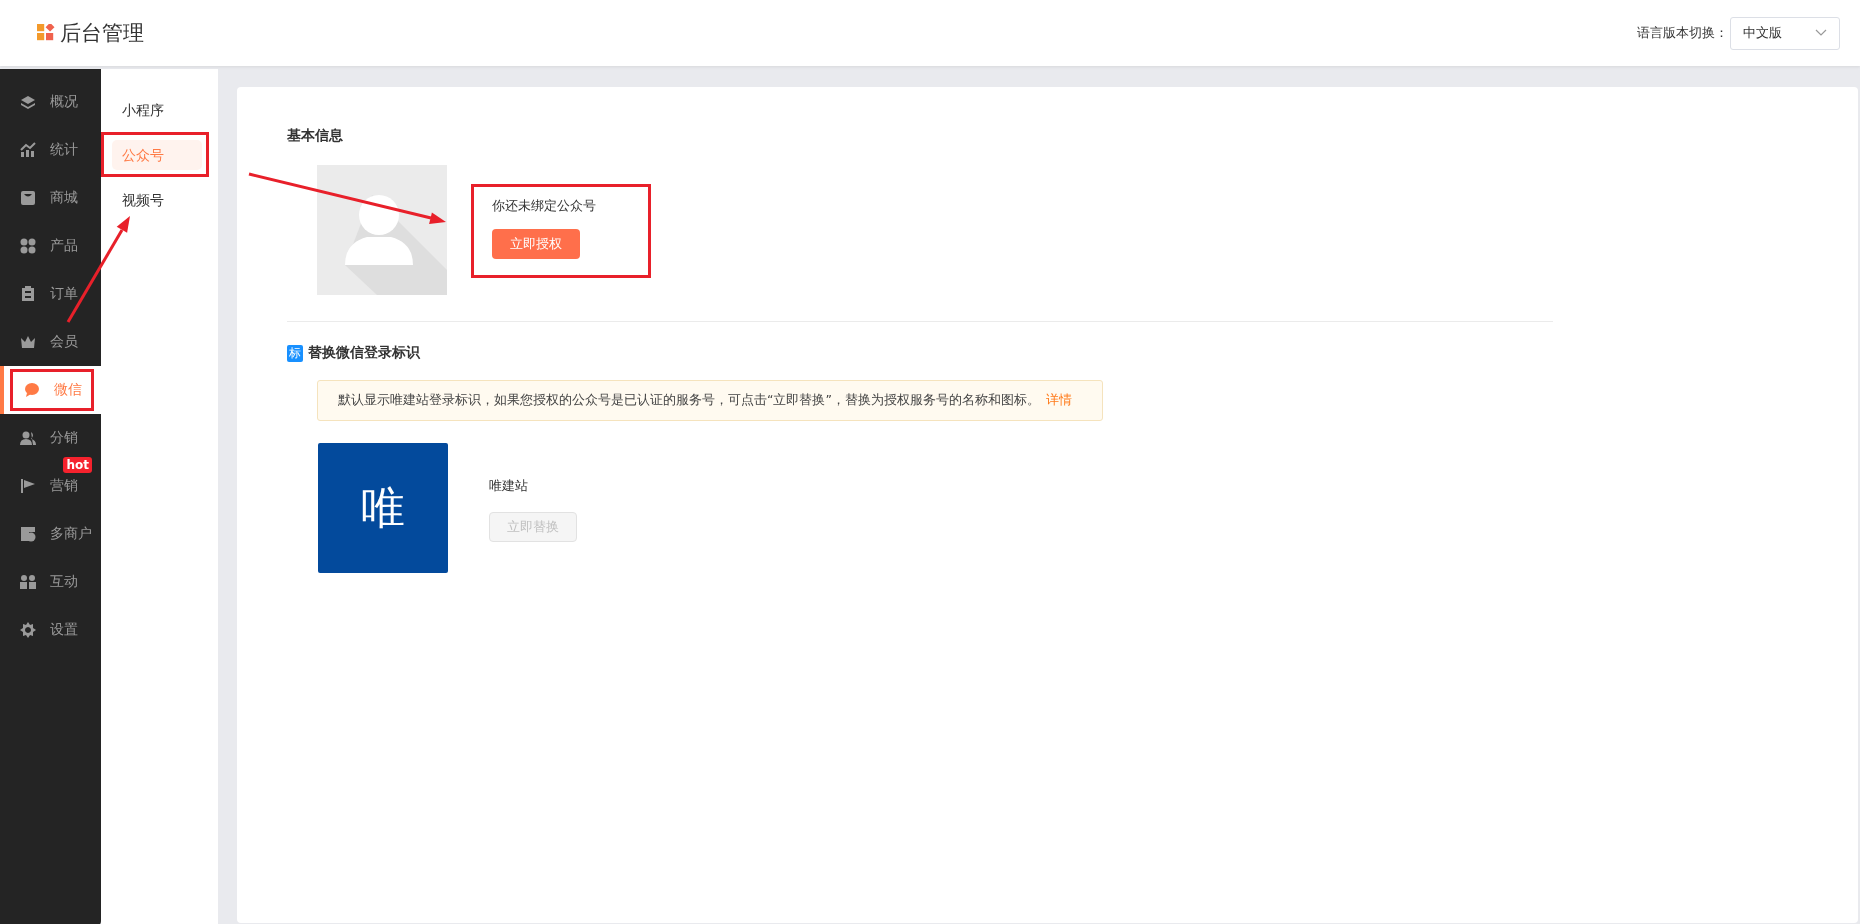 This screenshot has height=924, width=1860. I want to click on sidebar-item: 订单, so click(50, 294).